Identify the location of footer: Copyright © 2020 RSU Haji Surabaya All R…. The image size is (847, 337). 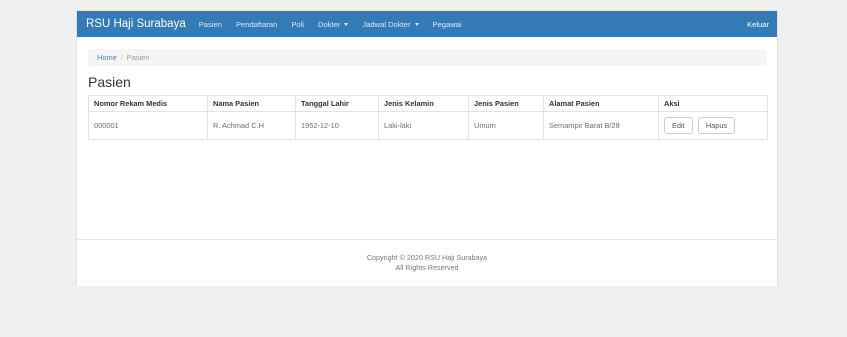
(427, 262).